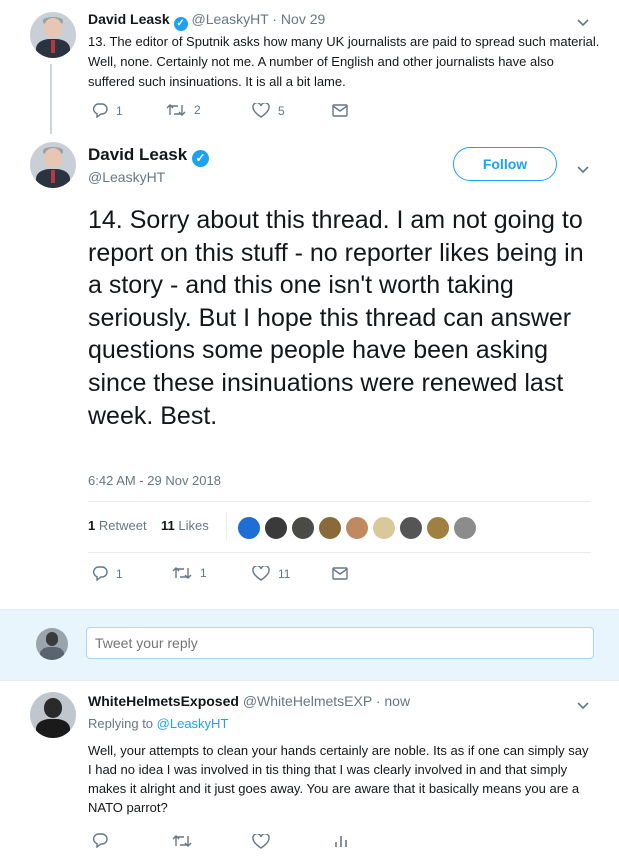 The image size is (619, 861). I want to click on main-author-handle: @LeaskyHT, so click(126, 177).